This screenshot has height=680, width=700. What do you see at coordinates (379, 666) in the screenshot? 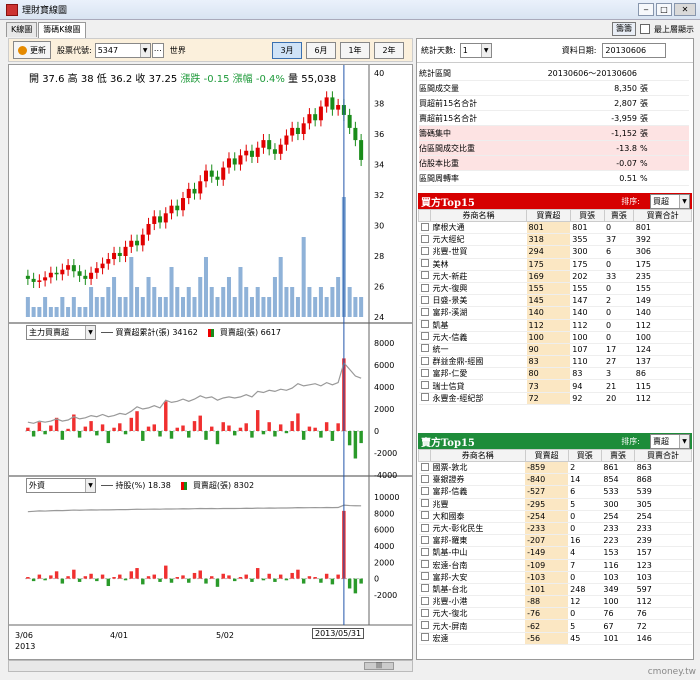
I see `scrollbar-thumb: |||` at bounding box center [379, 666].